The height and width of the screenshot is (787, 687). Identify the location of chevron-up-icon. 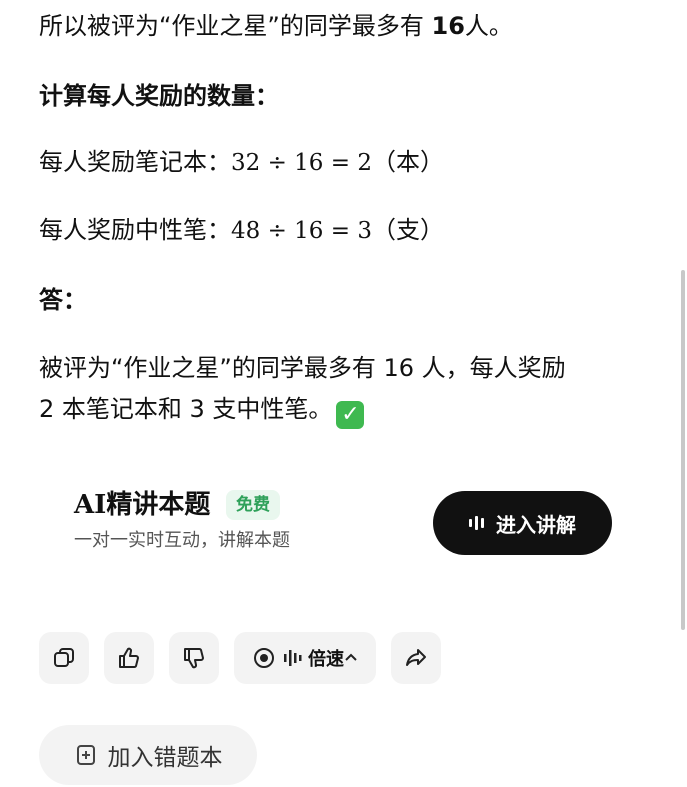
(351, 657).